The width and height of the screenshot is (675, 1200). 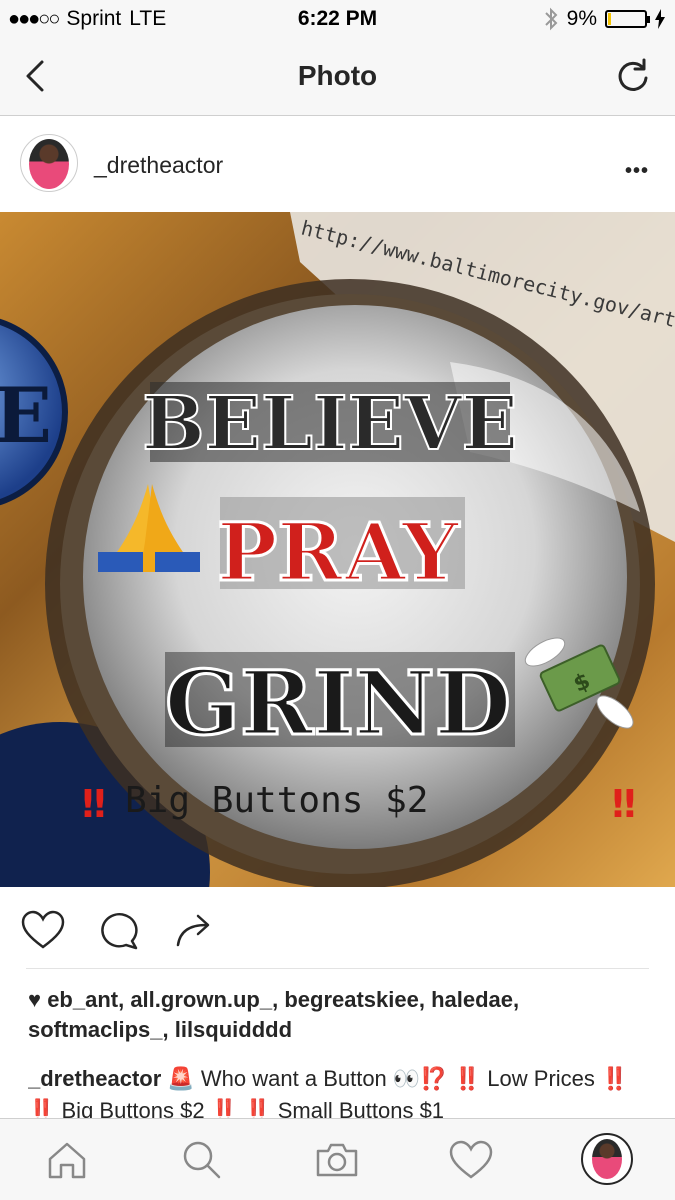 I want to click on post-header: _dretheactor •••, so click(x=337, y=164).